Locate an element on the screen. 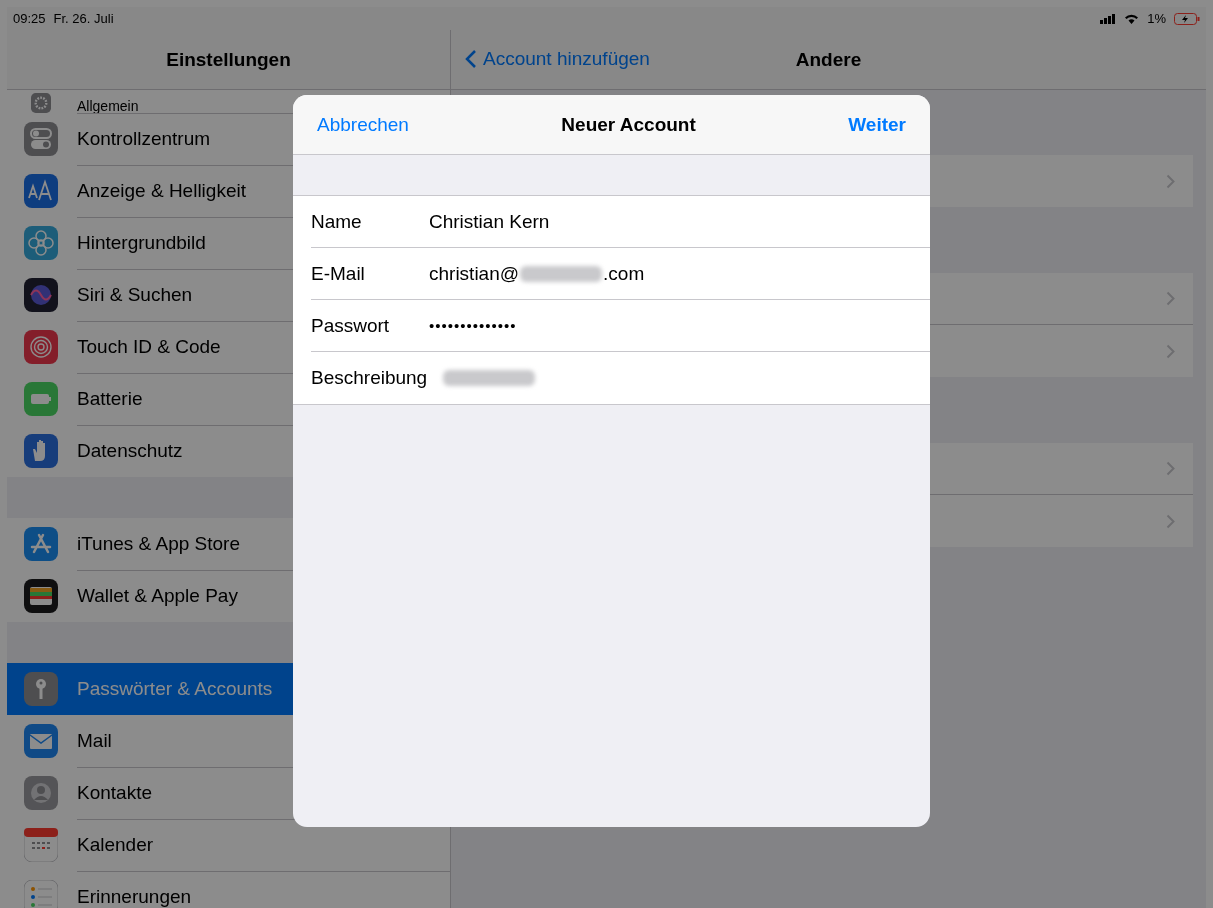  field-label: Passwort is located at coordinates (351, 325).